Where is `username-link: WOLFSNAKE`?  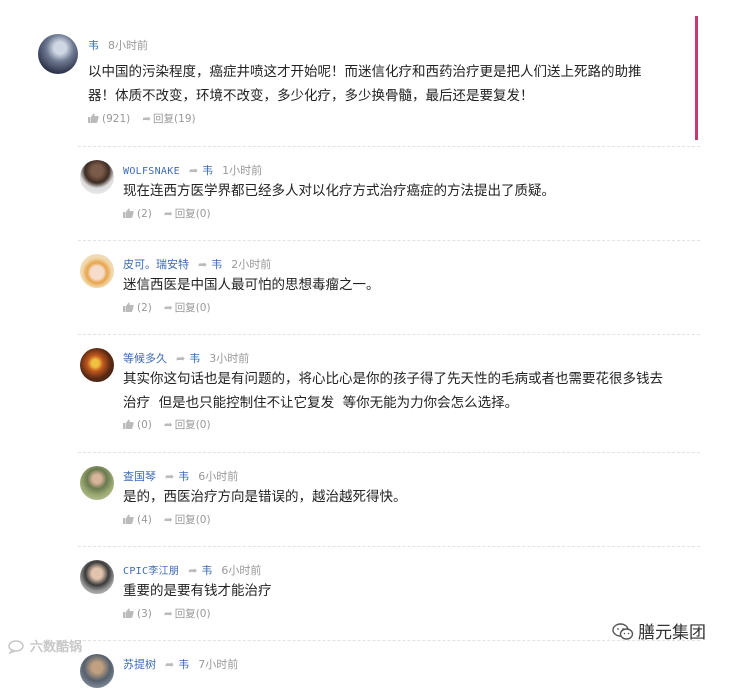
username-link: WOLFSNAKE is located at coordinates (151, 171).